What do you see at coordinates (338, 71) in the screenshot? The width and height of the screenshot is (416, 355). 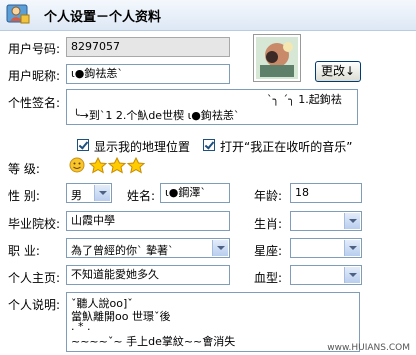 I see `change-button: 更改↓` at bounding box center [338, 71].